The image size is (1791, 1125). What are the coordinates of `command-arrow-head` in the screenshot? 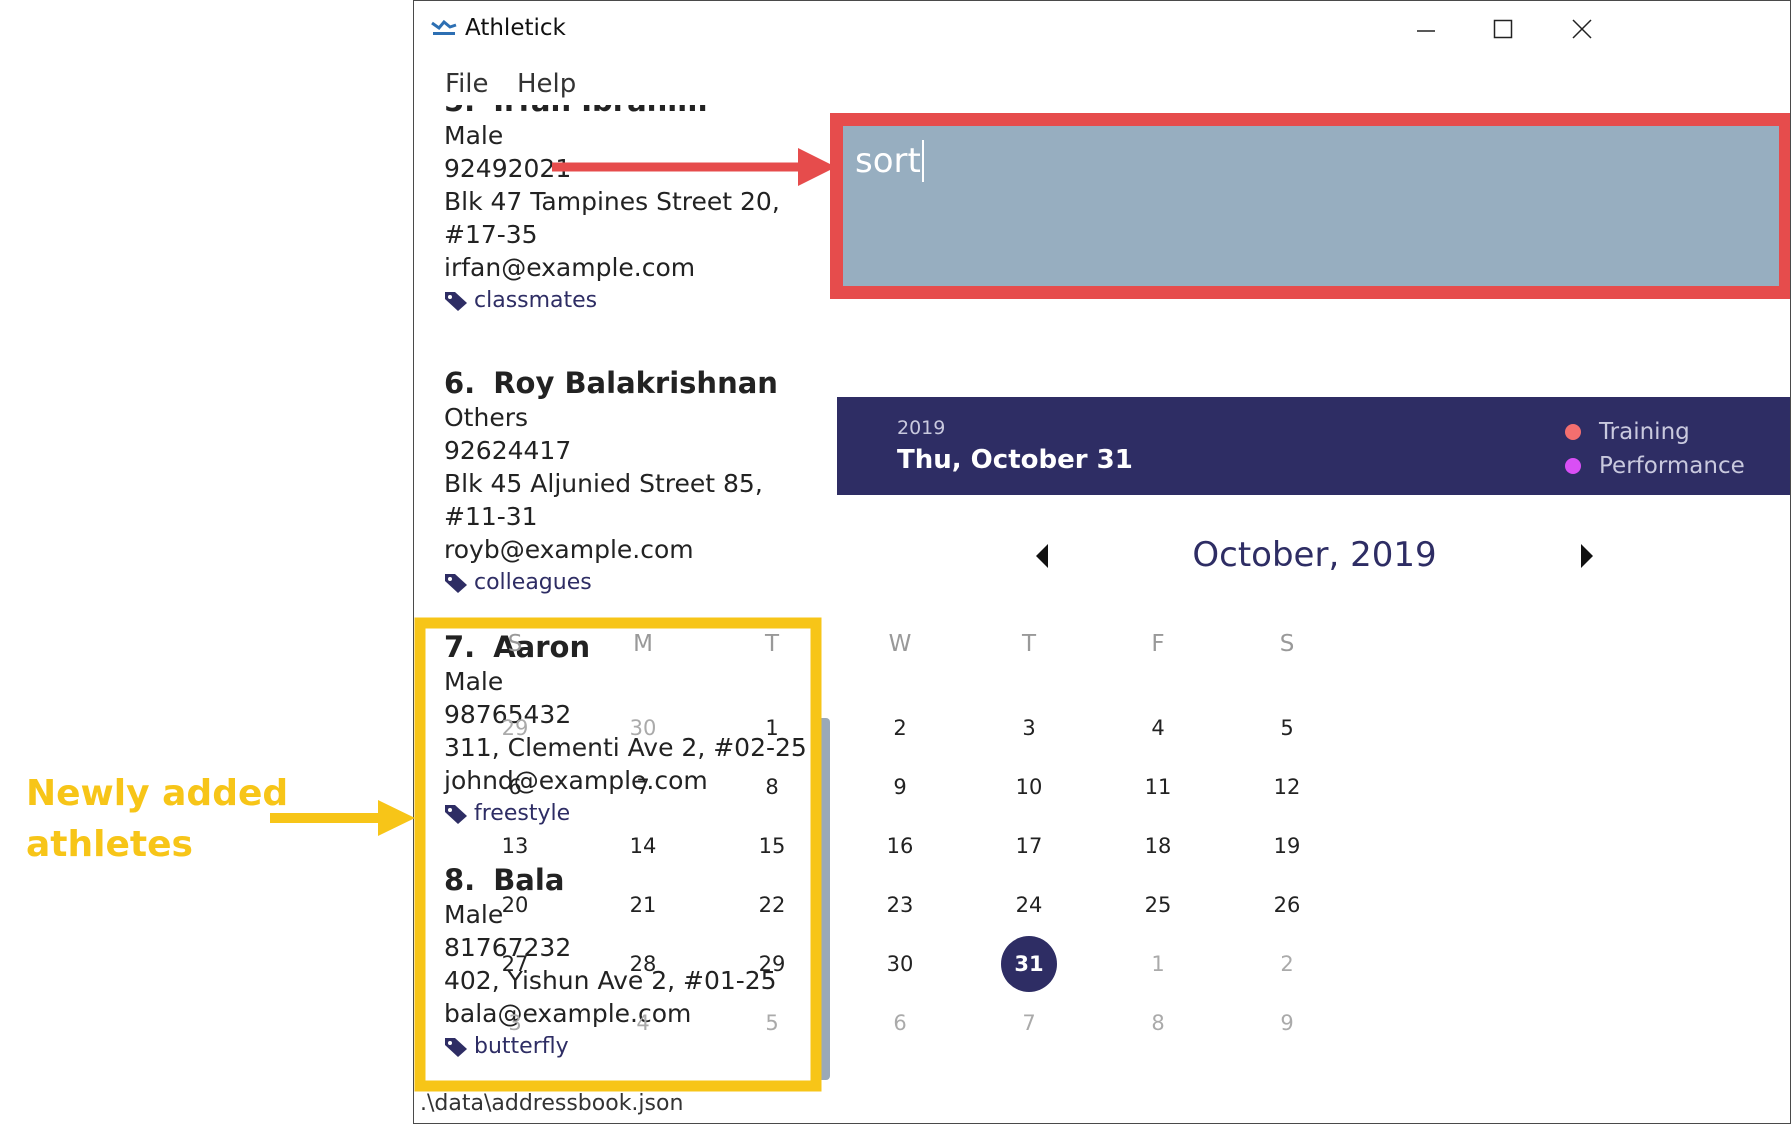 It's located at (817, 167).